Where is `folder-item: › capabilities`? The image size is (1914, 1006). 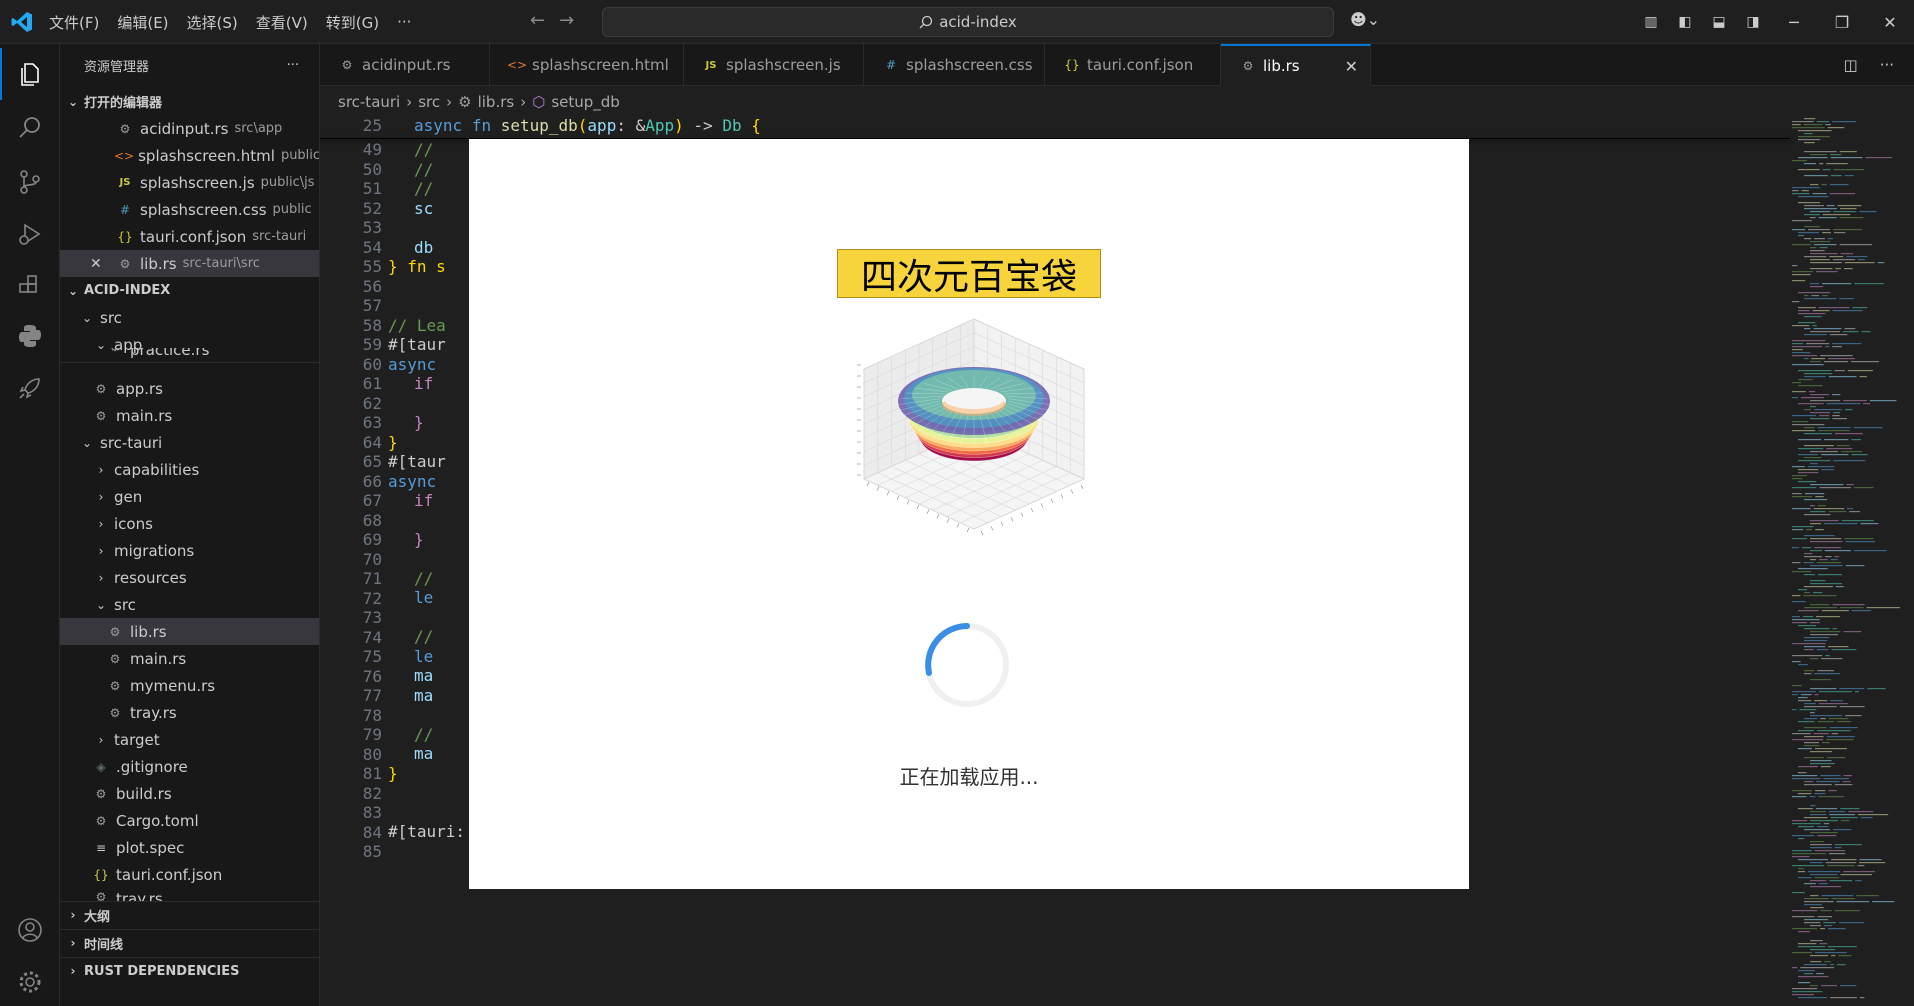 folder-item: › capabilities is located at coordinates (189, 469).